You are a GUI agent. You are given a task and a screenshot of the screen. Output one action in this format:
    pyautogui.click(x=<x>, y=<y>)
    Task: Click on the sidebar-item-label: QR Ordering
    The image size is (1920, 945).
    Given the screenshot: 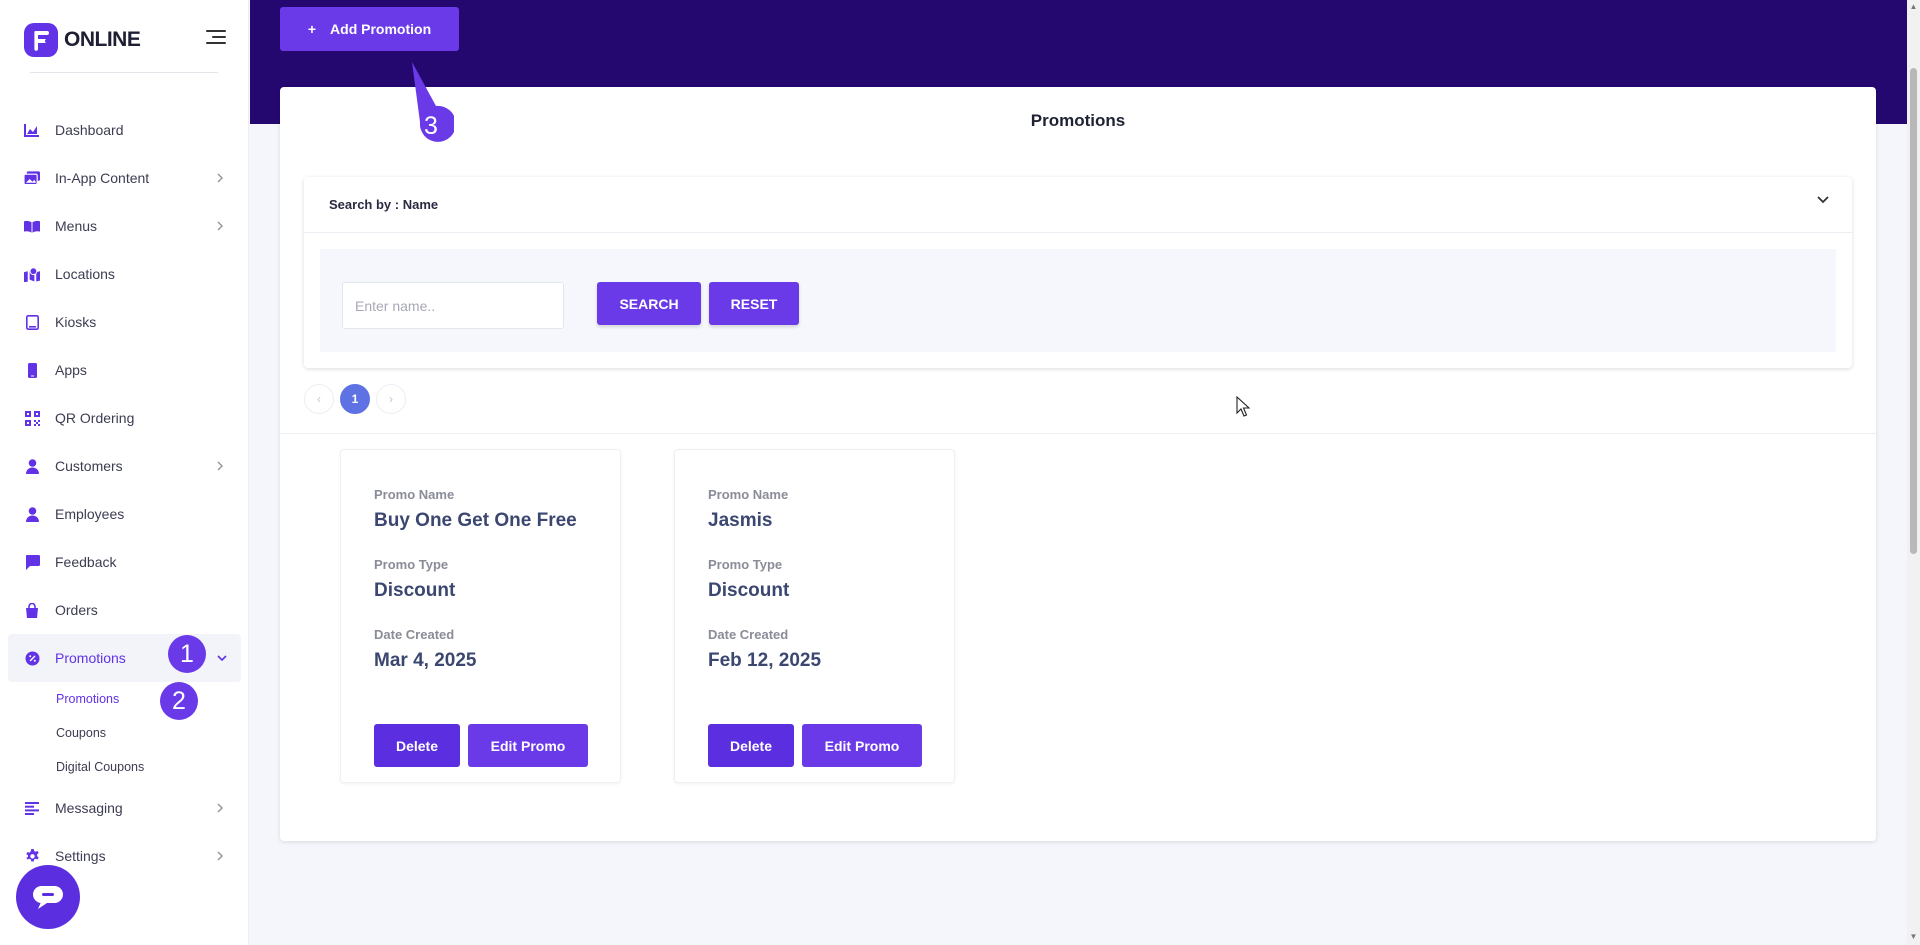 What is the action you would take?
    pyautogui.click(x=95, y=418)
    